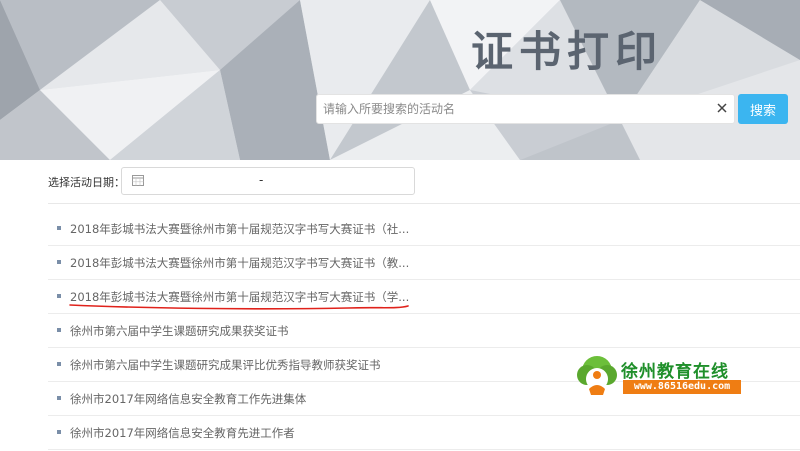  Describe the element at coordinates (268, 181) in the screenshot. I see `date-range-picker: -` at that location.